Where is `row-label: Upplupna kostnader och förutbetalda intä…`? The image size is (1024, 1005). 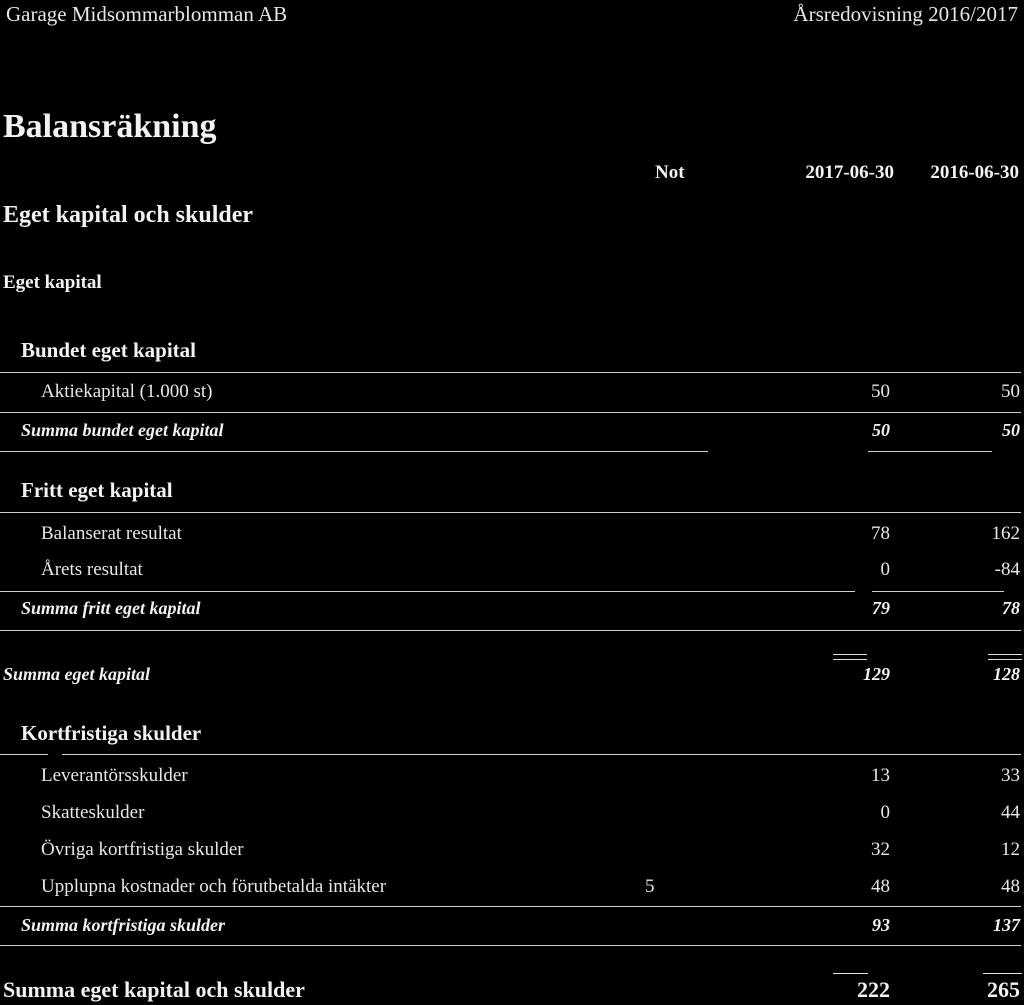
row-label: Upplupna kostnader och förutbetalda intä… is located at coordinates (214, 886).